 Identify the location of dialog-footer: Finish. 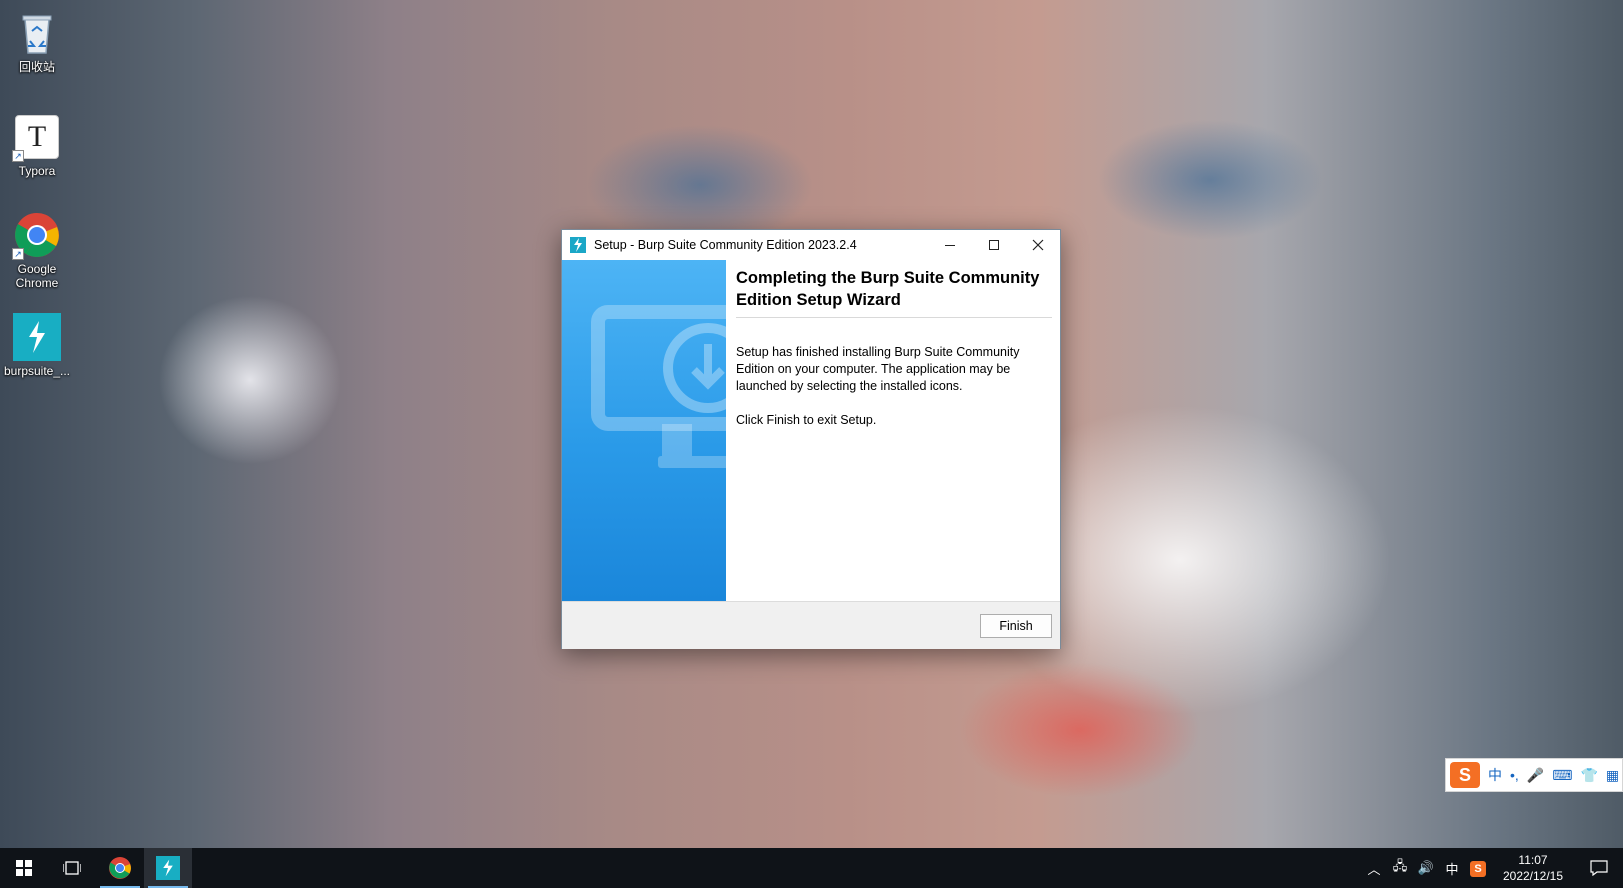
(811, 625).